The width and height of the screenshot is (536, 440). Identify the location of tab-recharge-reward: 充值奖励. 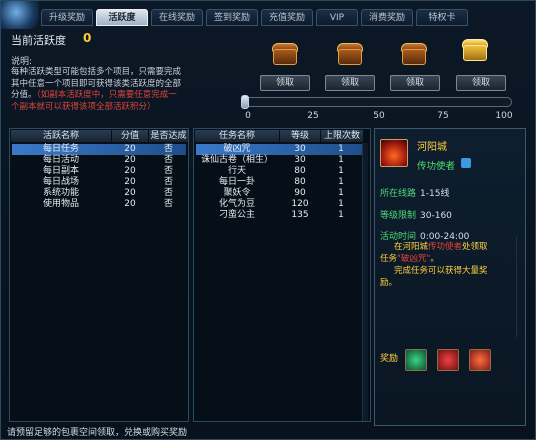
(287, 17).